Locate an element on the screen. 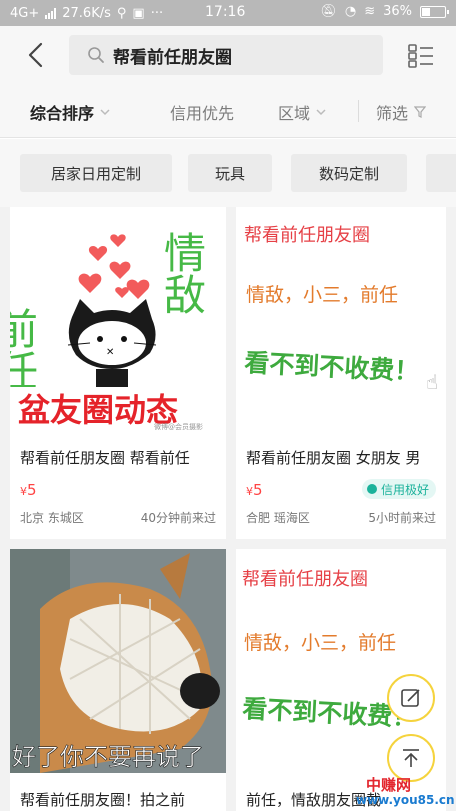  sort-label: 信用优先 is located at coordinates (202, 113).